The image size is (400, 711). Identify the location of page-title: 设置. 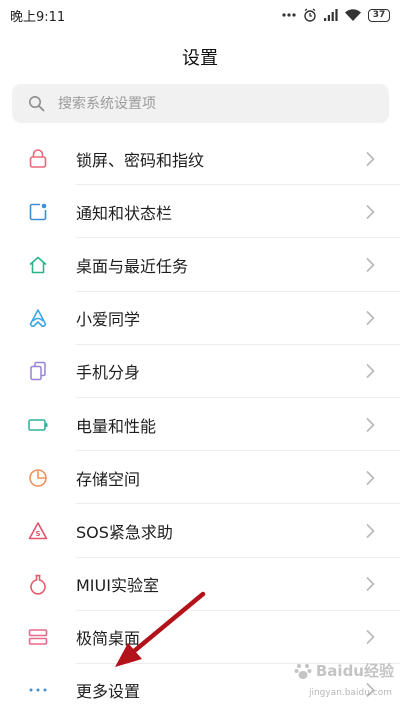
(200, 58).